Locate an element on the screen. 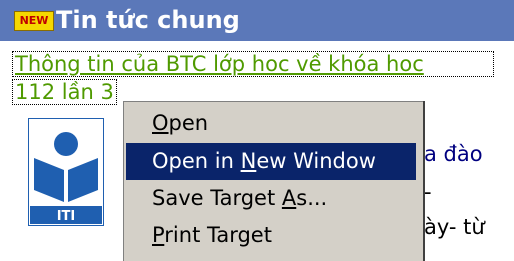  partial-text-3: ày- từ is located at coordinates (454, 227).